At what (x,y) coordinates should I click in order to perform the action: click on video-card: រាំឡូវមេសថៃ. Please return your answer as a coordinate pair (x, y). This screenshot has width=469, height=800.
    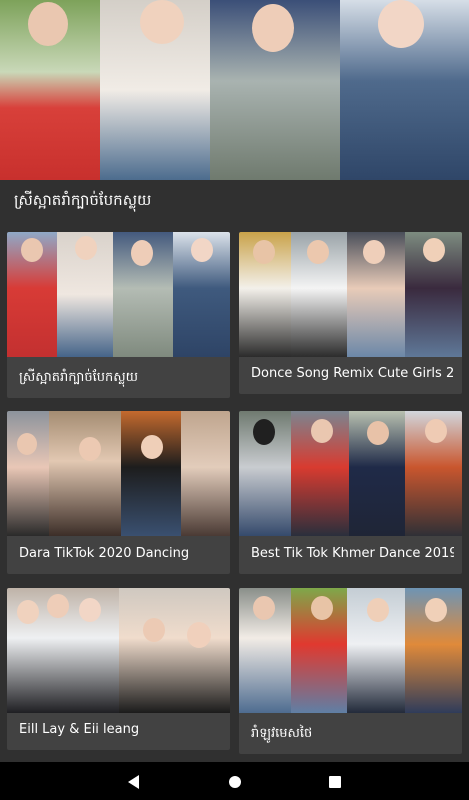
    Looking at the image, I should click on (350, 671).